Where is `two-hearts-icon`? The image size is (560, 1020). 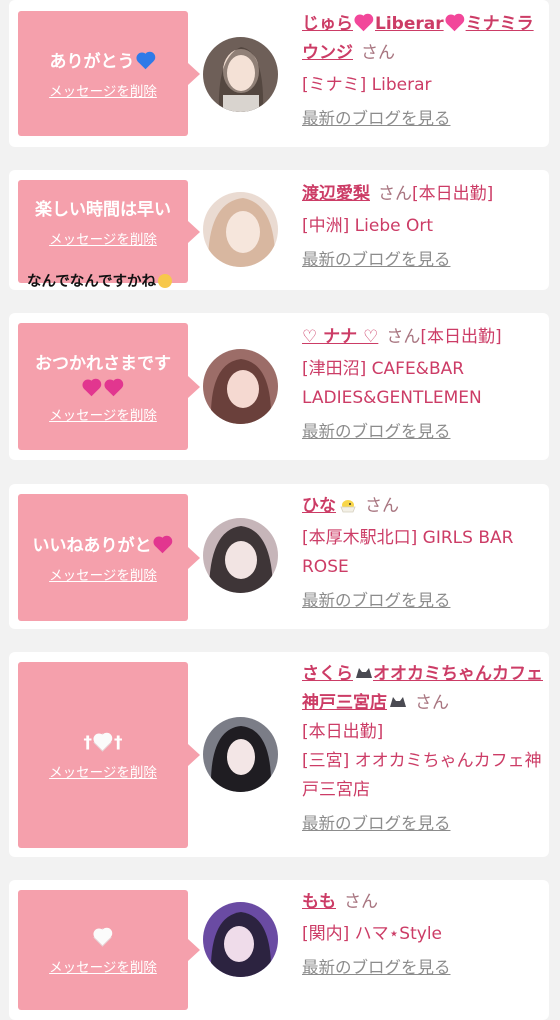 two-hearts-icon is located at coordinates (103, 389).